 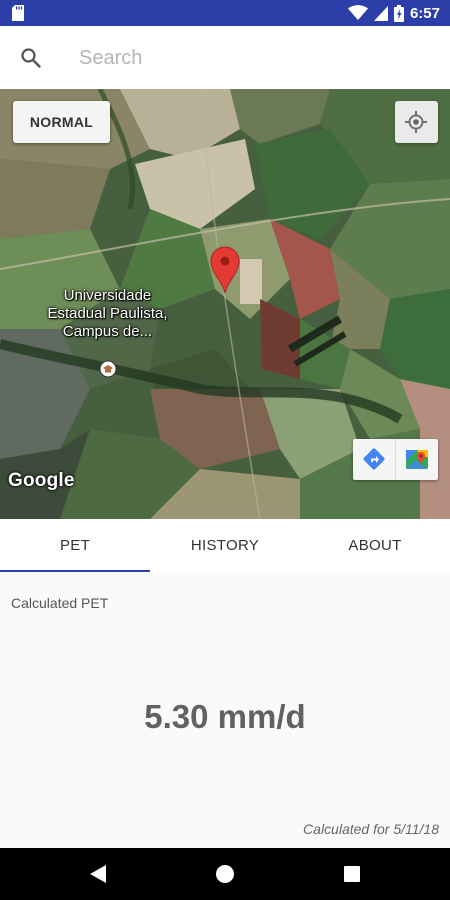 I want to click on search-bar, so click(x=225, y=57).